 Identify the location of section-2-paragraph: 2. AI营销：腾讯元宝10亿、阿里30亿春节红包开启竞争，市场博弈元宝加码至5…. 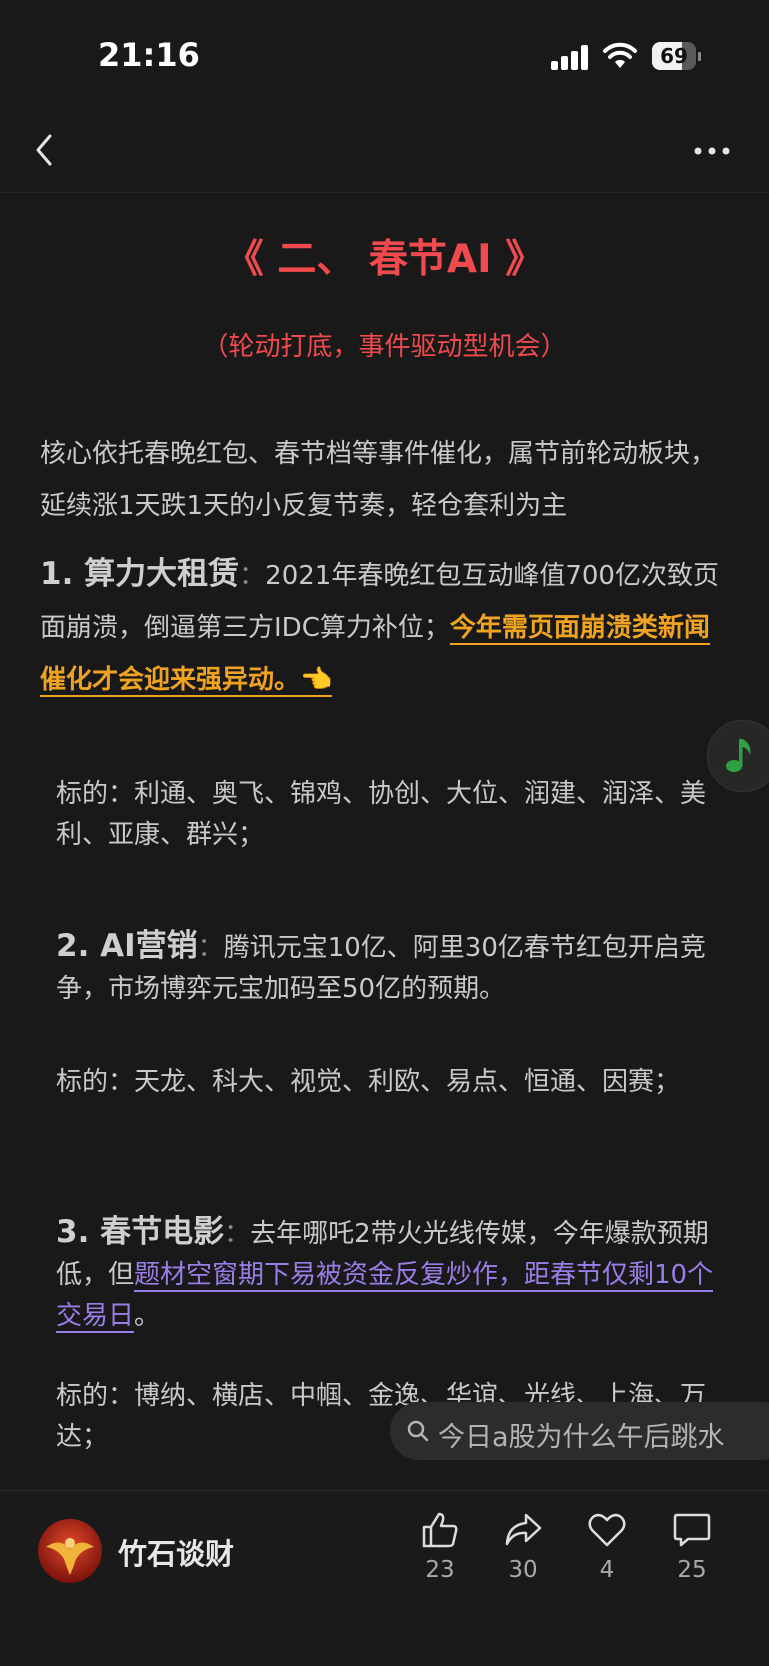
(381, 966).